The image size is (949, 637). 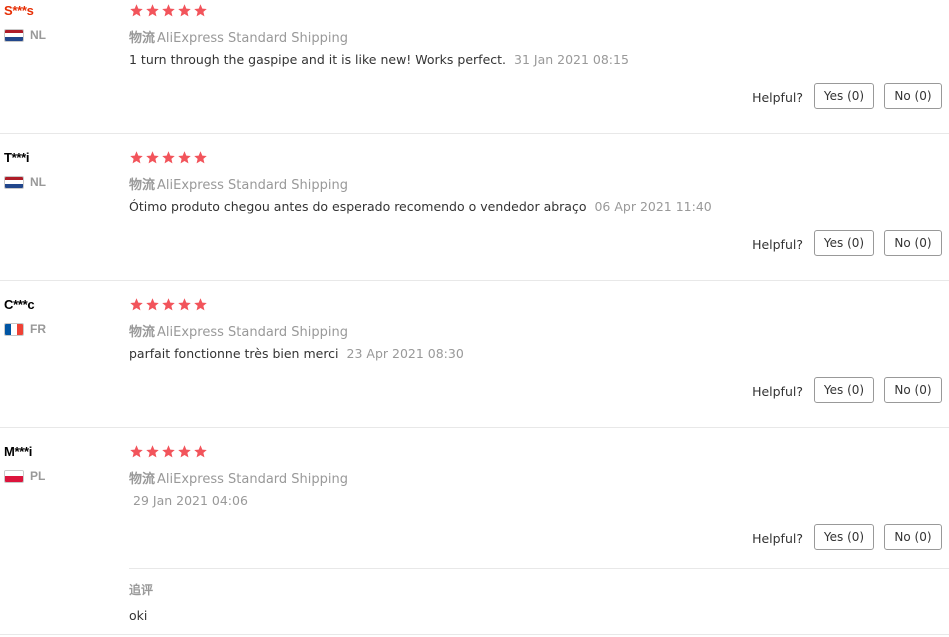 I want to click on review-text: parfait fonctionne très bien merci, so click(x=234, y=353).